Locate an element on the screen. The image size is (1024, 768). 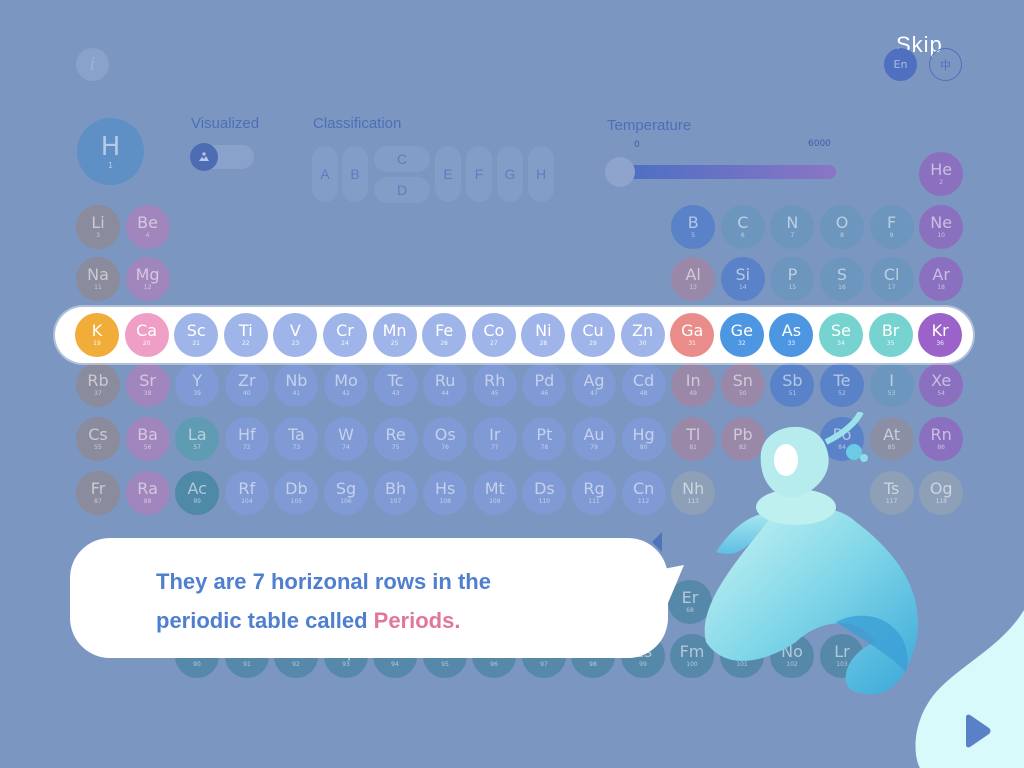
element-nb: Nb 41 is located at coordinates (296, 385).